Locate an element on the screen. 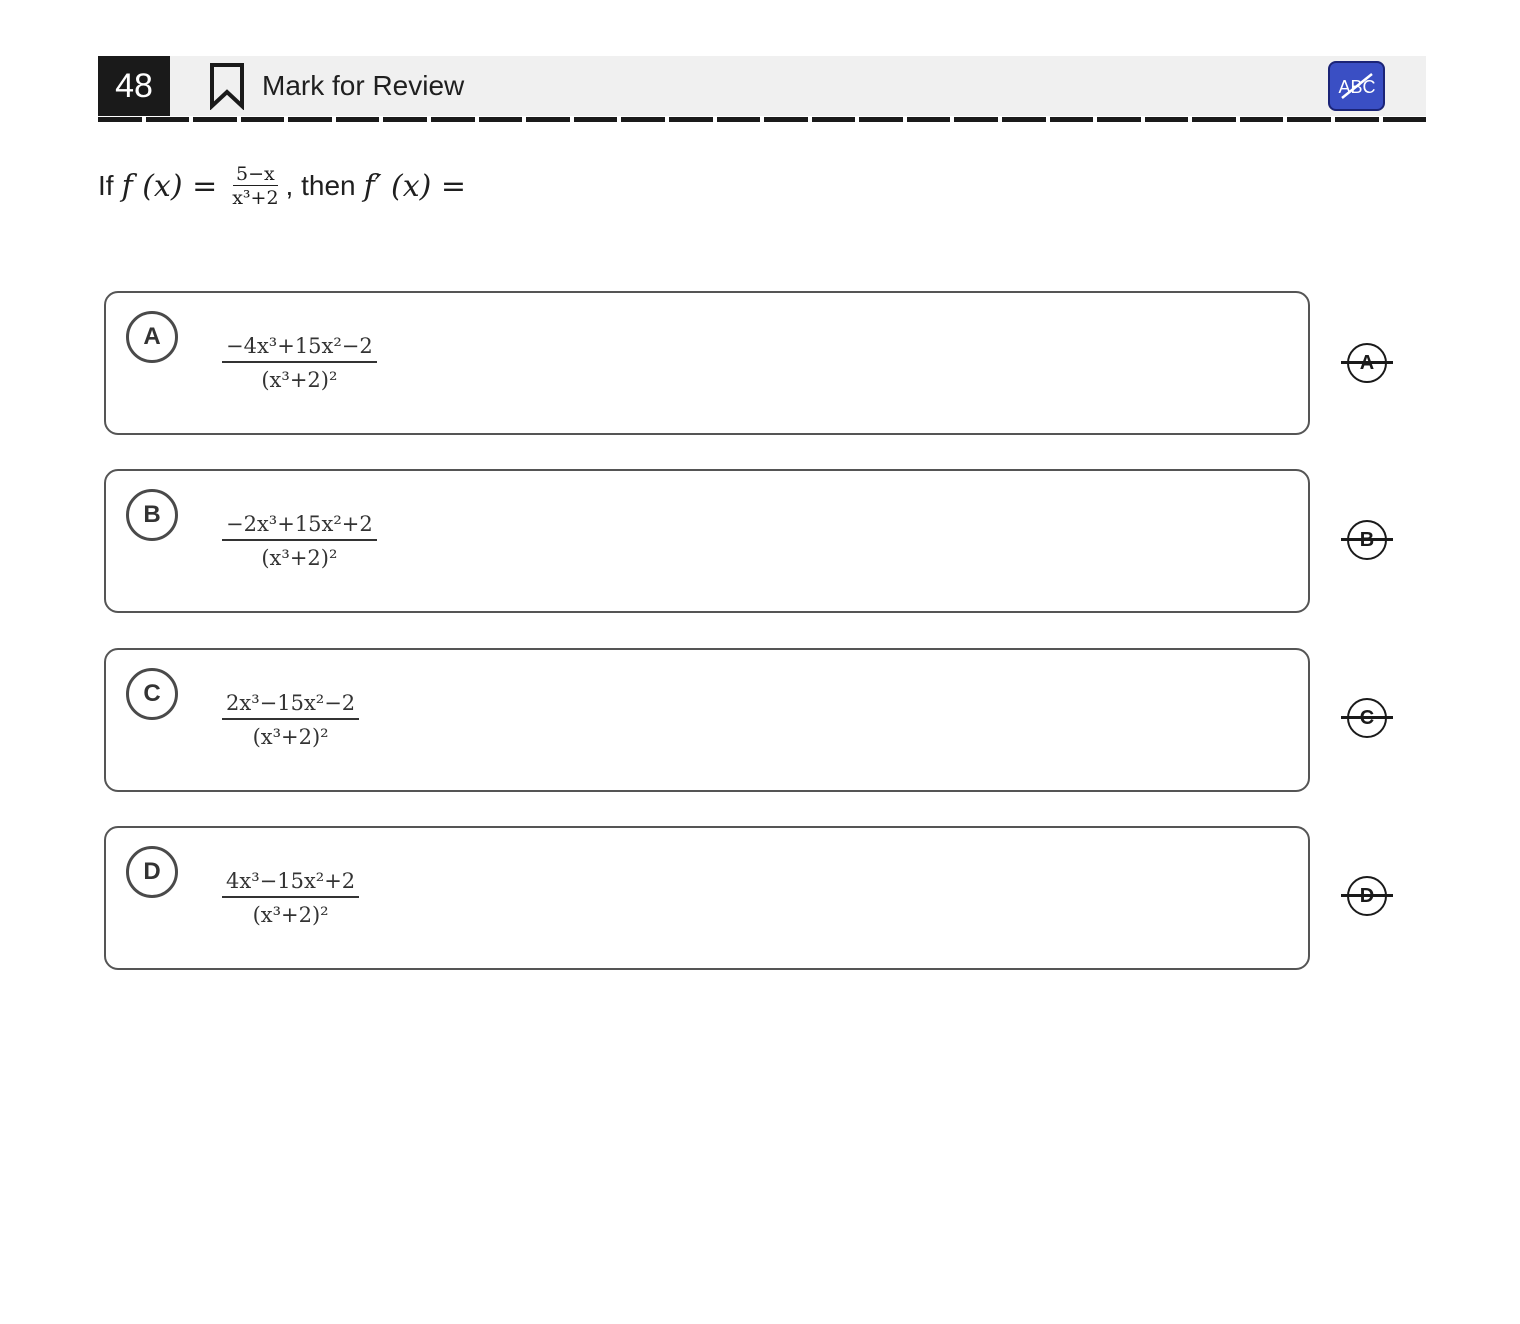 This screenshot has height=1324, width=1520. question-numerator: 5−x is located at coordinates (255, 175).